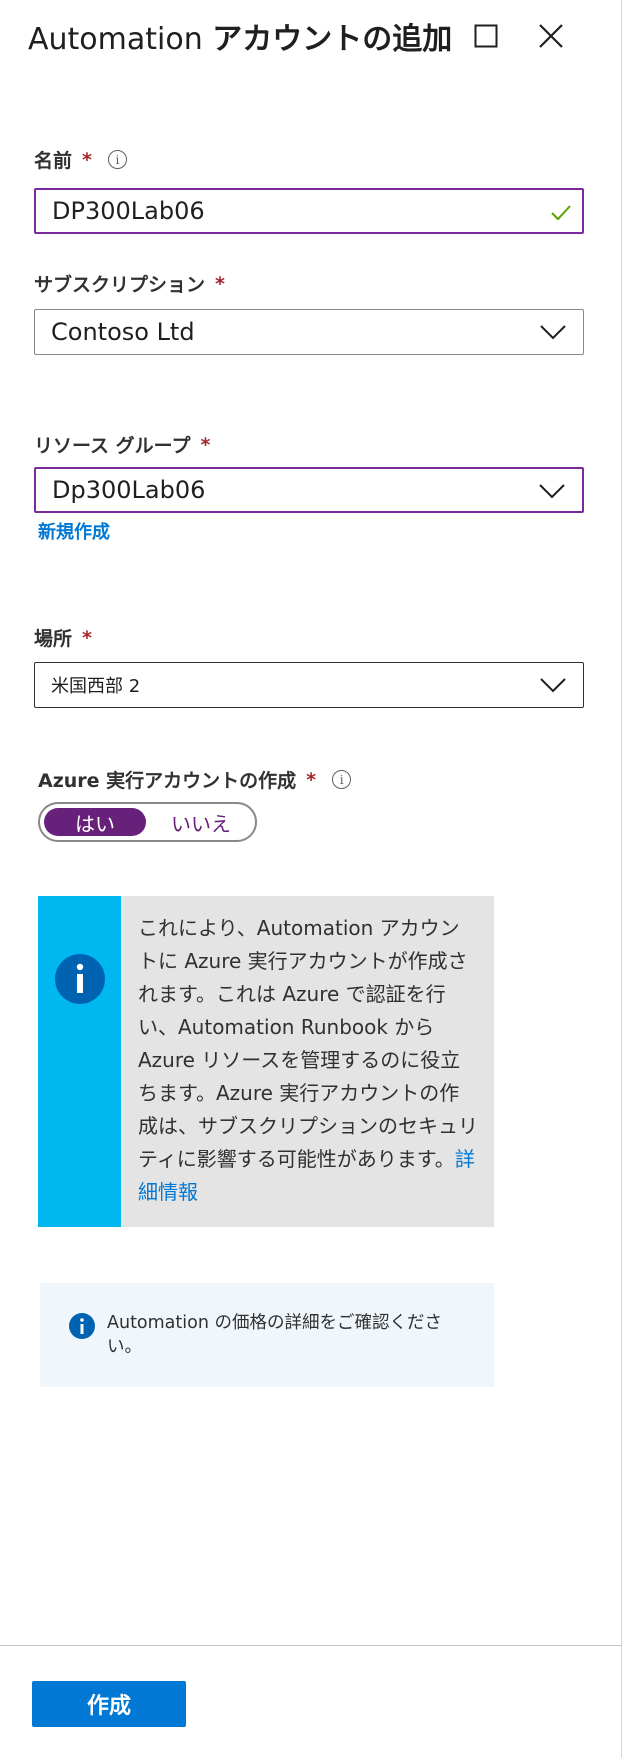 The width and height of the screenshot is (628, 1758). Describe the element at coordinates (309, 332) in the screenshot. I see `subscription-dropdown: Contoso Ltd` at that location.